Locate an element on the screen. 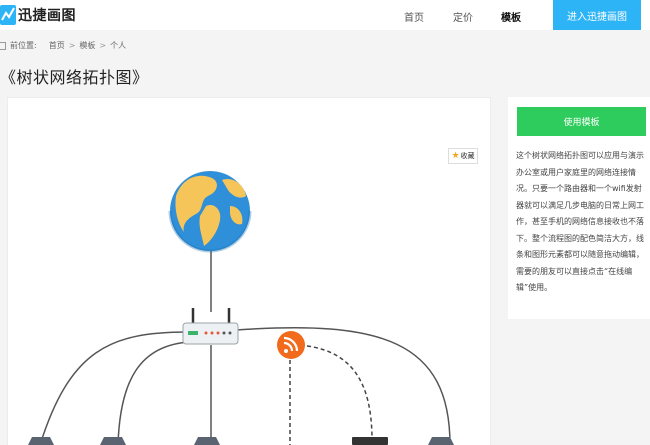  globe-icon is located at coordinates (210, 212).